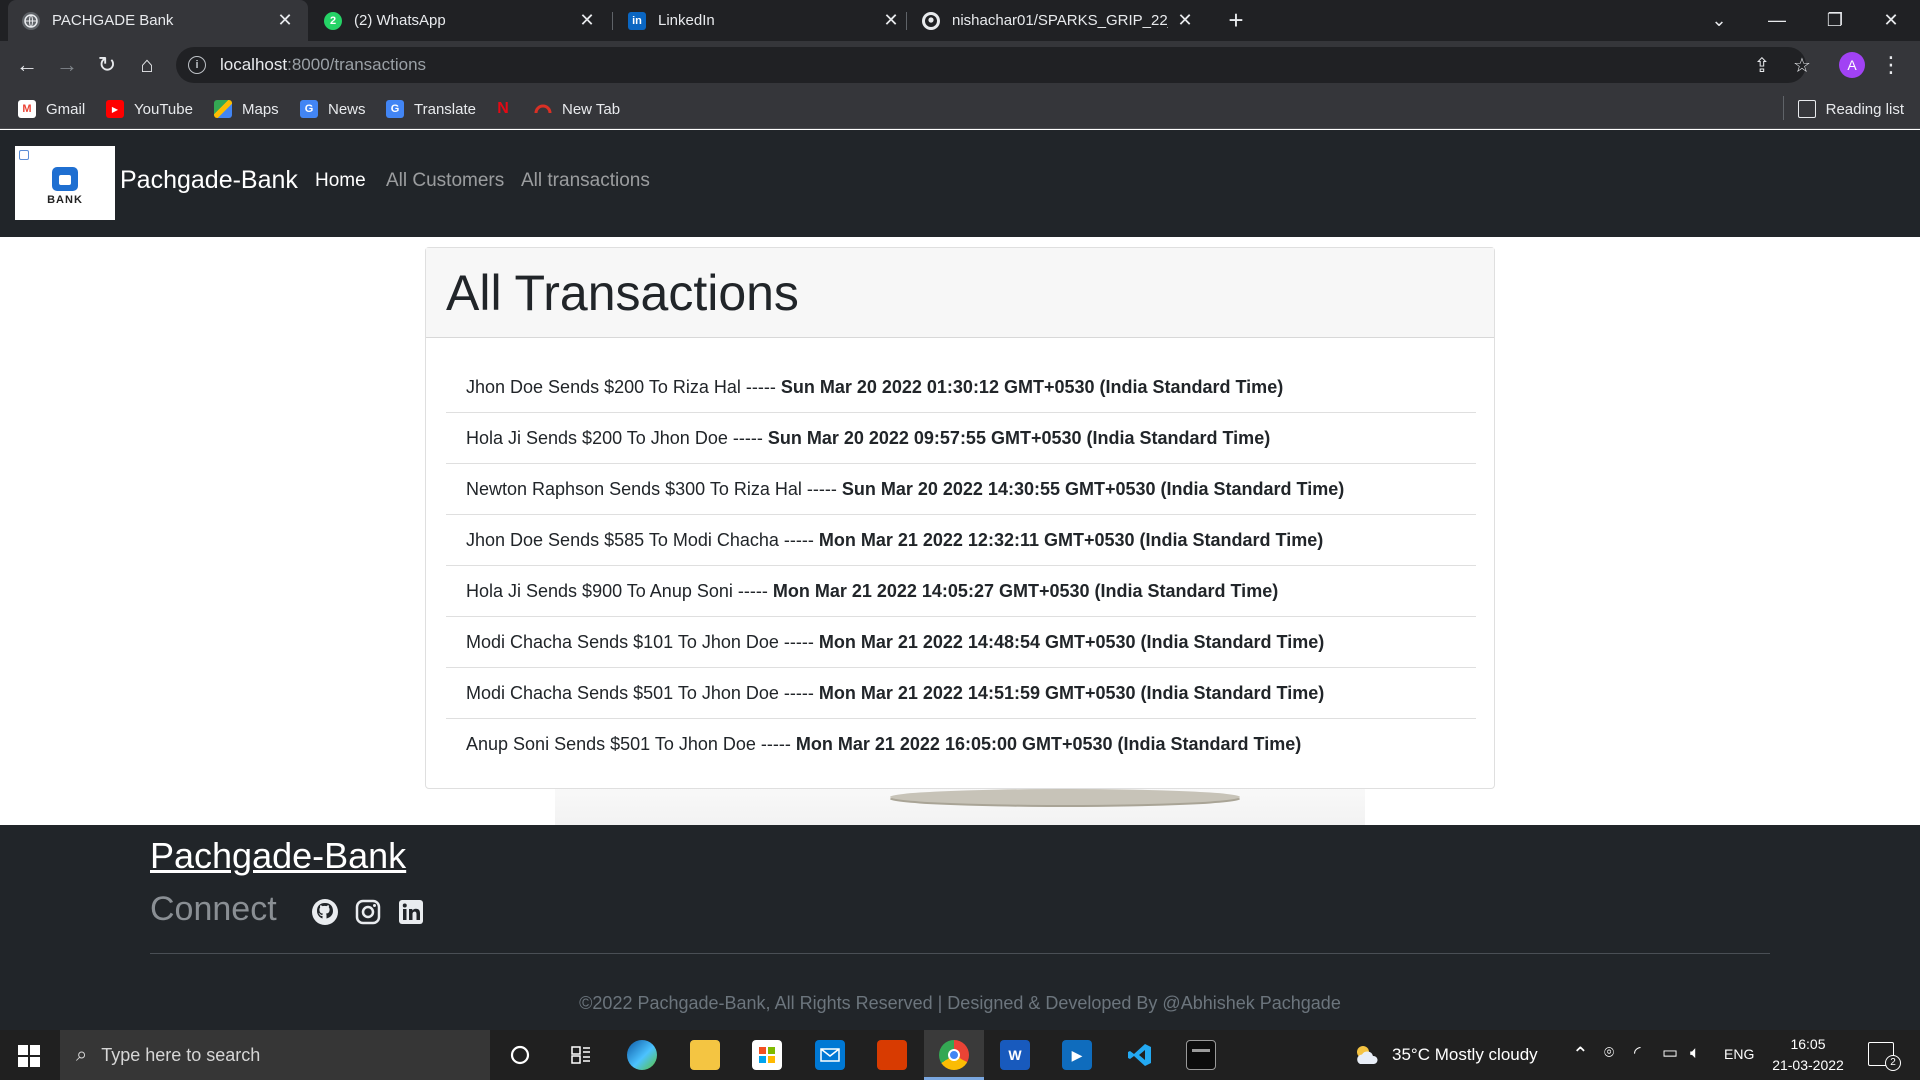  I want to click on bookmark-translate: G Translate, so click(431, 109).